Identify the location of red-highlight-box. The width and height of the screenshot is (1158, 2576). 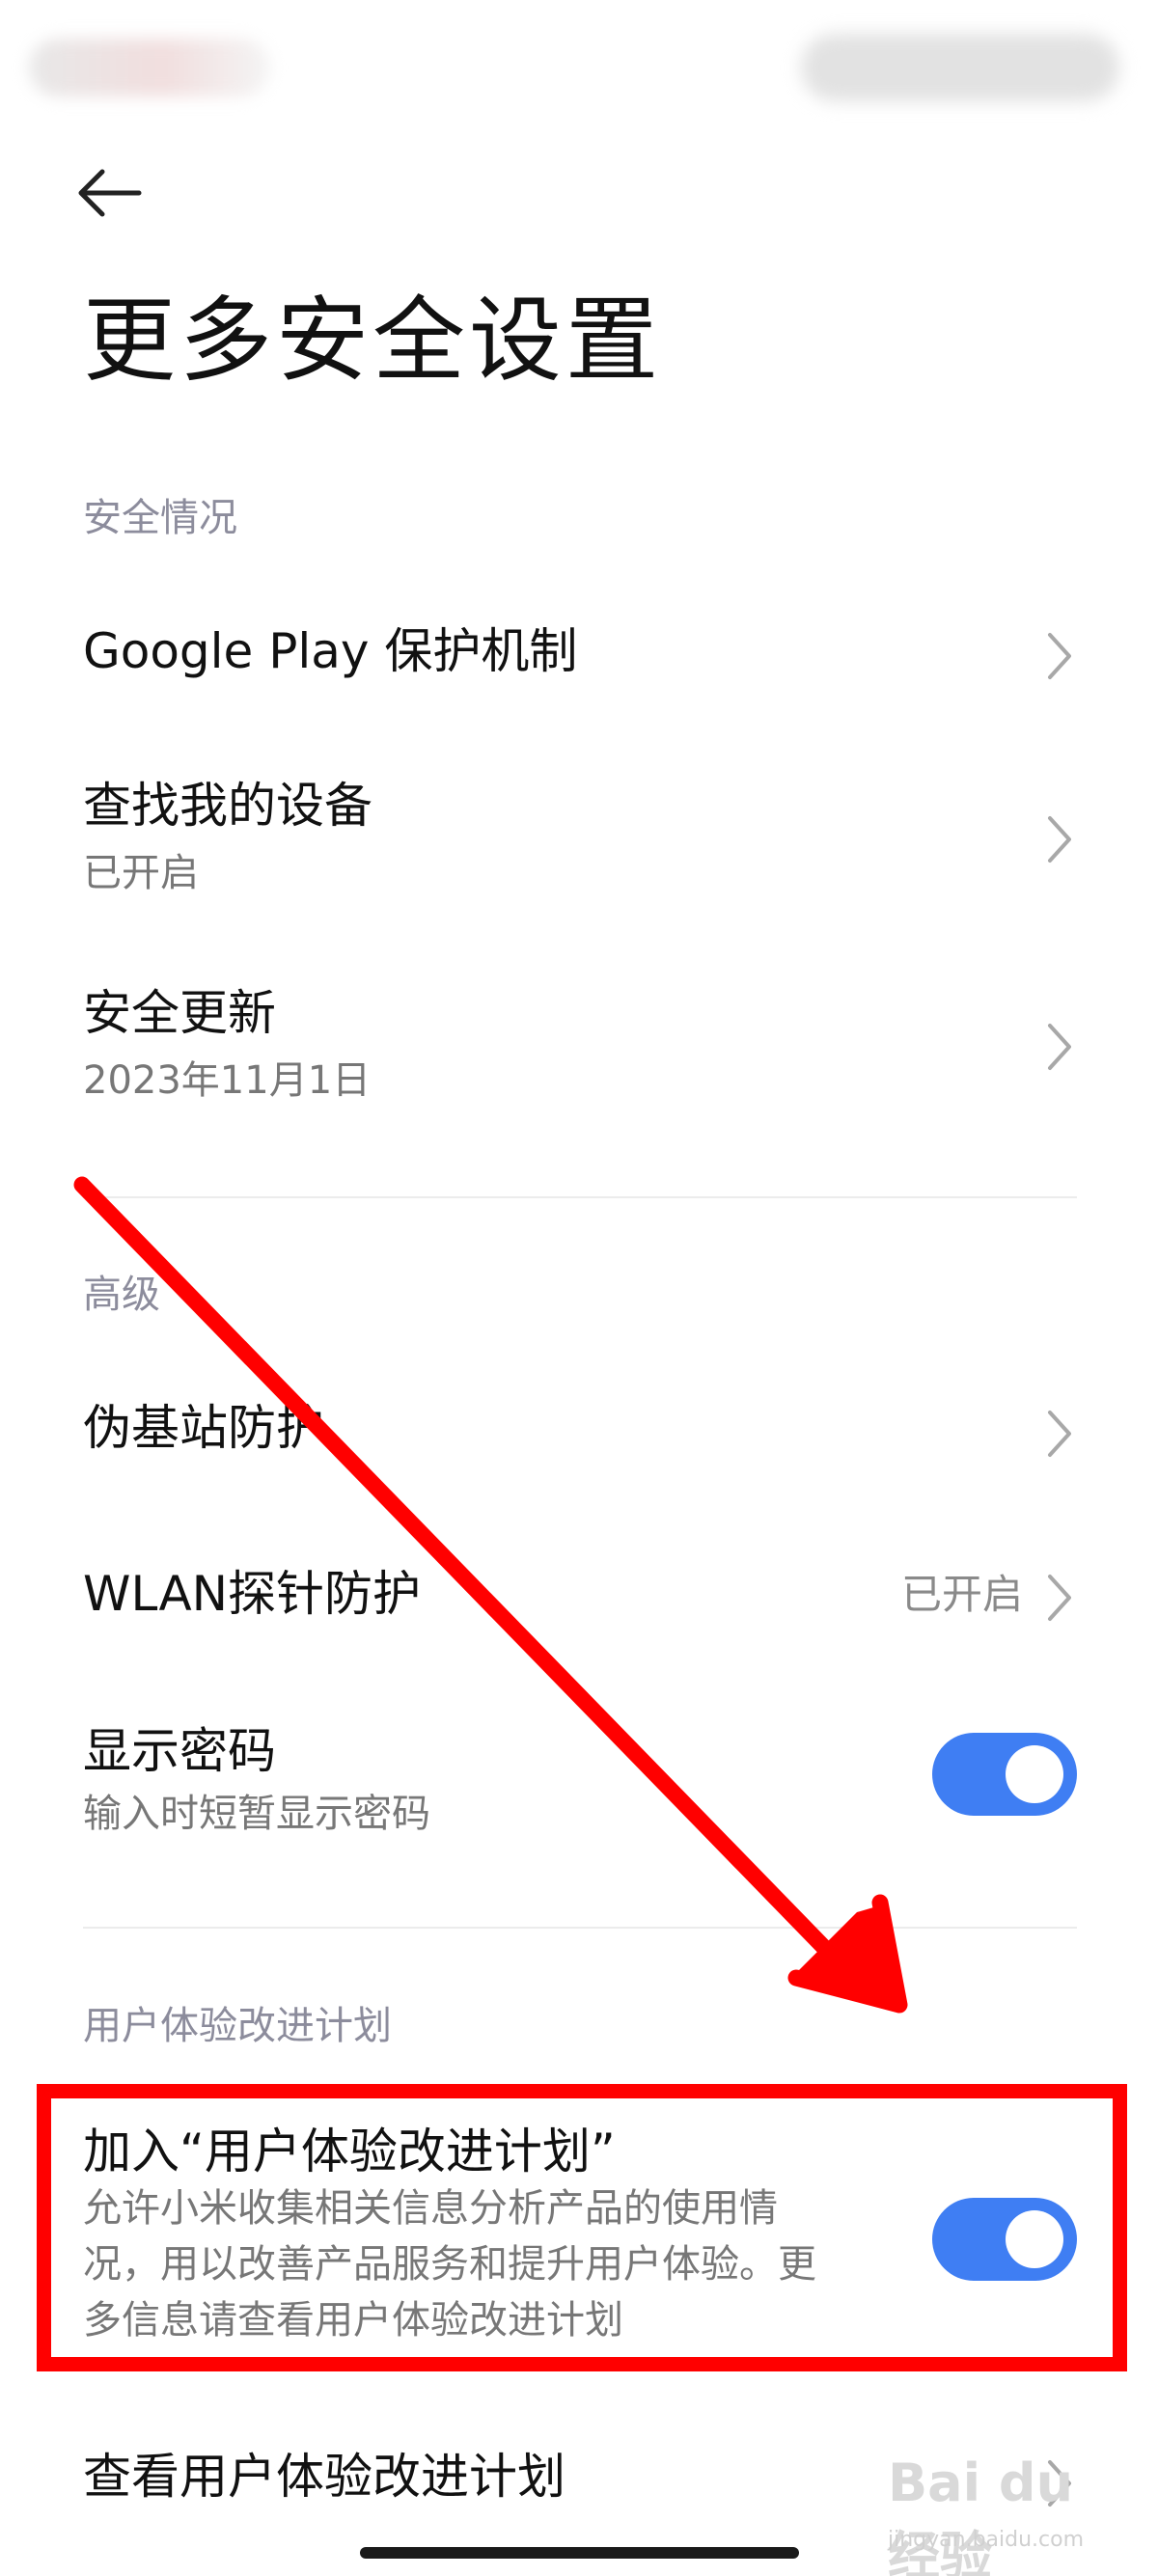
(582, 2228).